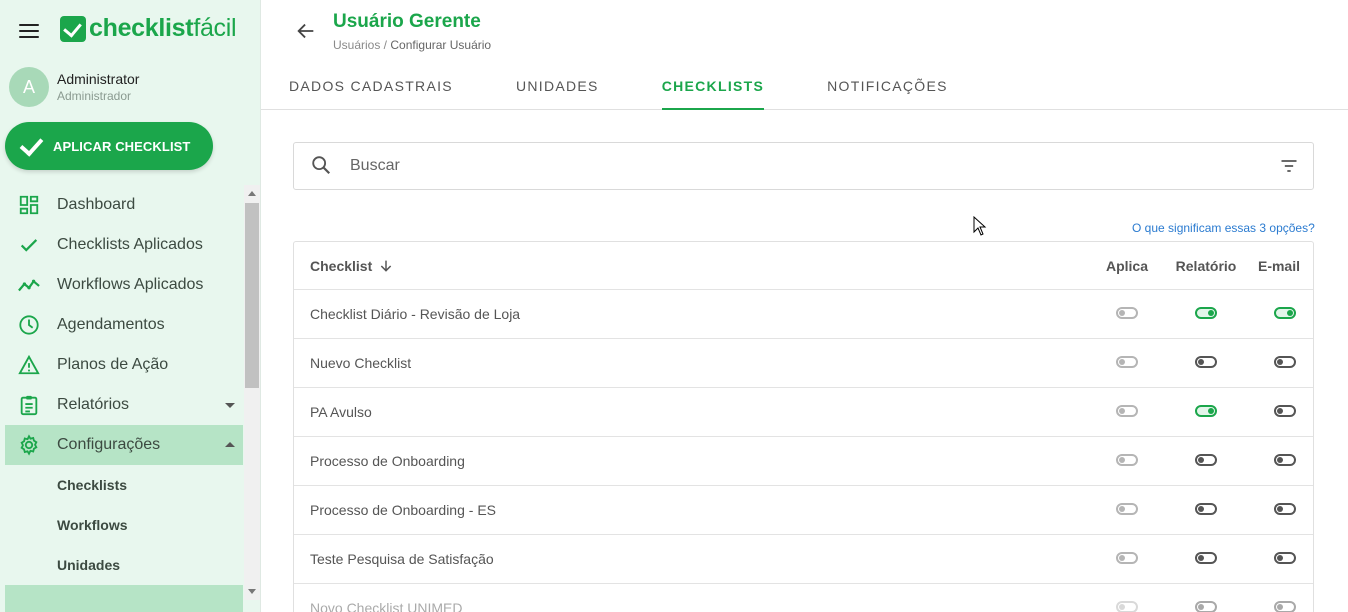 The image size is (1348, 612). Describe the element at coordinates (96, 204) in the screenshot. I see `sidebar-item-label: Dashboard` at that location.